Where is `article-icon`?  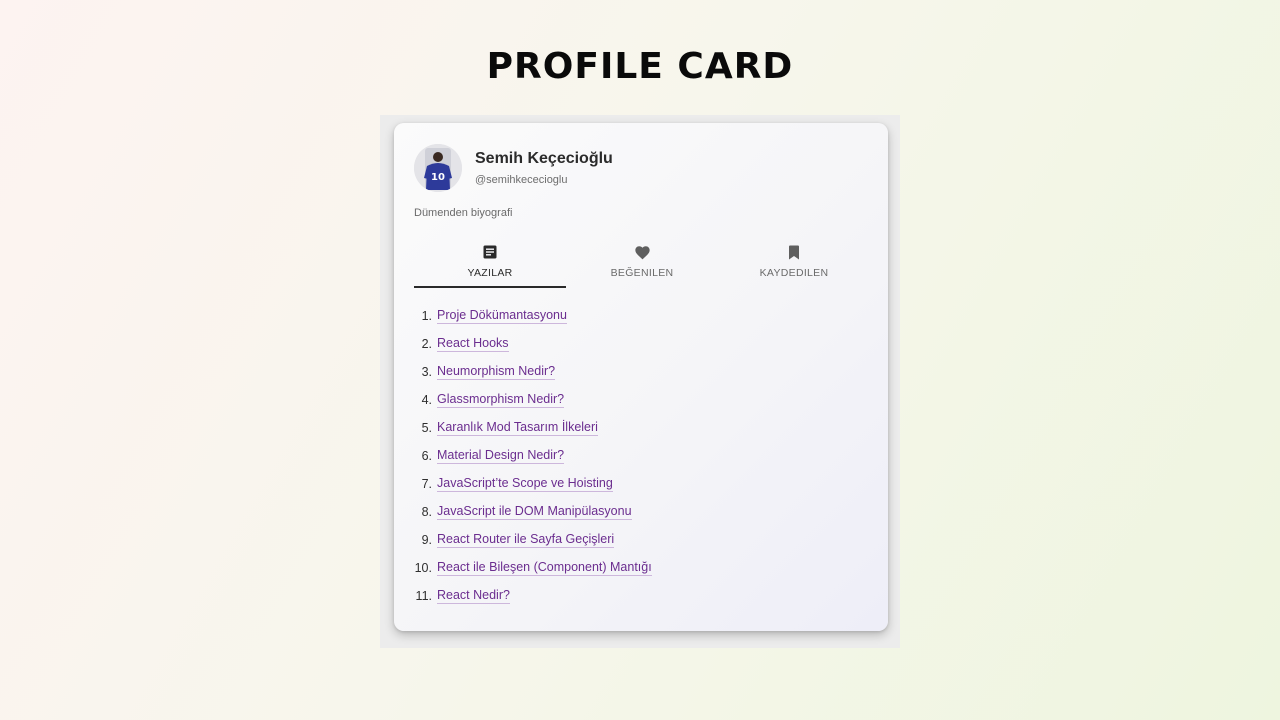 article-icon is located at coordinates (490, 252).